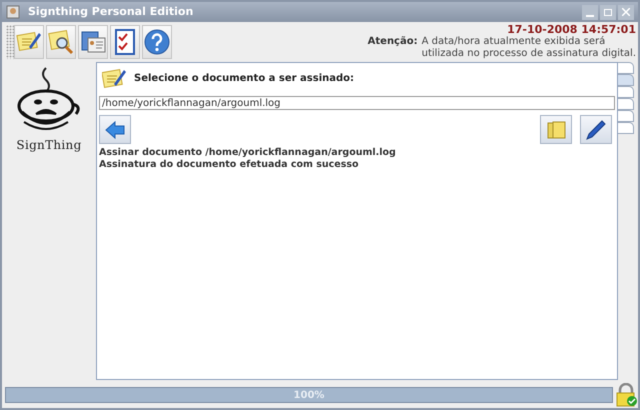 The image size is (640, 410). I want to click on folder-icon, so click(556, 130).